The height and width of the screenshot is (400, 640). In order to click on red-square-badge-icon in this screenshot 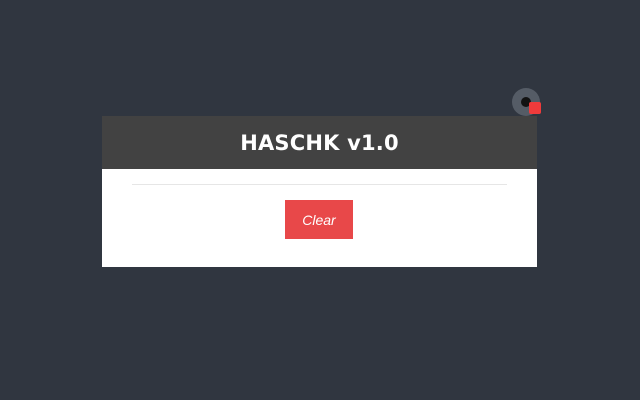, I will do `click(535, 108)`.